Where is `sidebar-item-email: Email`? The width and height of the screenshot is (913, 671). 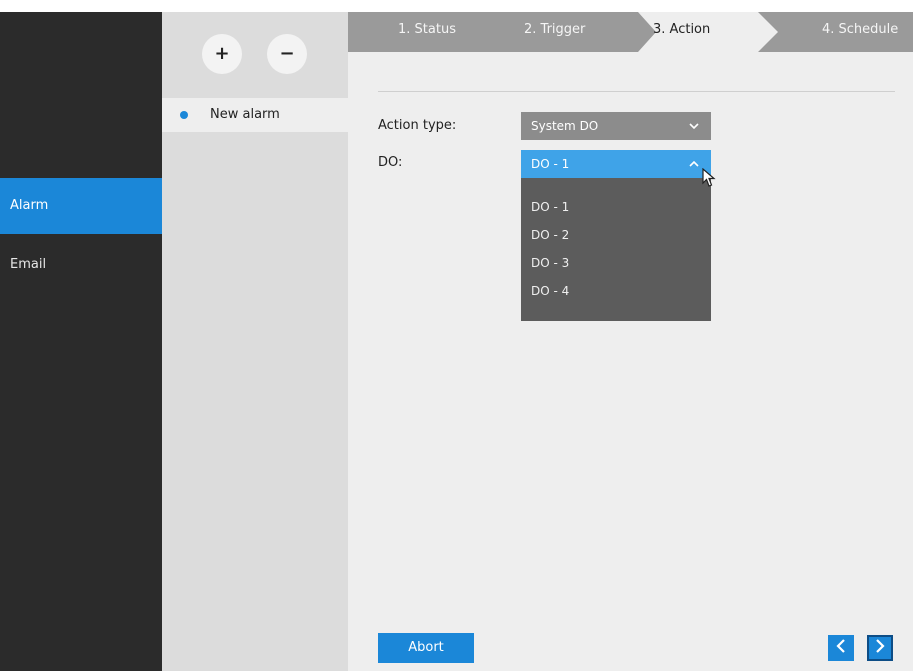 sidebar-item-email: Email is located at coordinates (81, 265).